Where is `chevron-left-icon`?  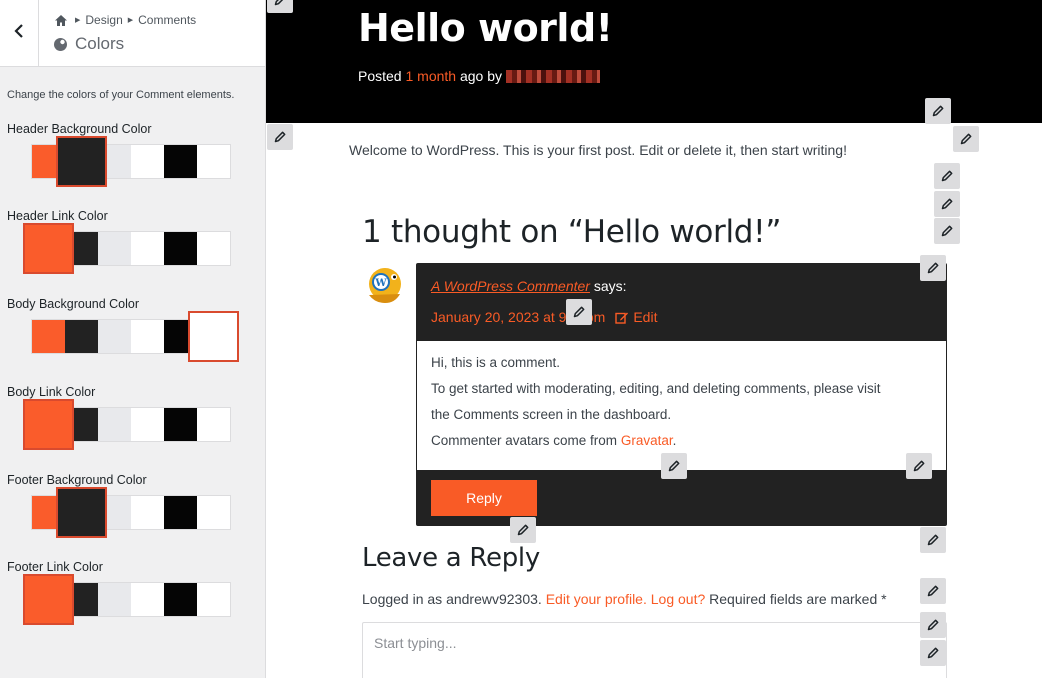
chevron-left-icon is located at coordinates (19, 33).